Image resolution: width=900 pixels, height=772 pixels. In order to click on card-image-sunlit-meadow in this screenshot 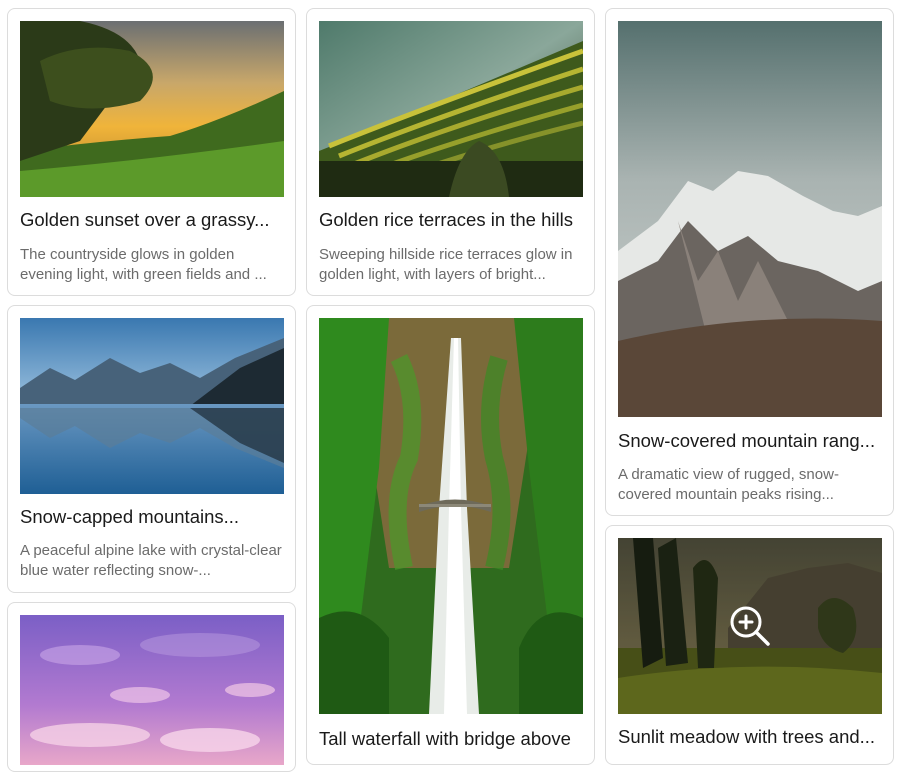, I will do `click(750, 626)`.